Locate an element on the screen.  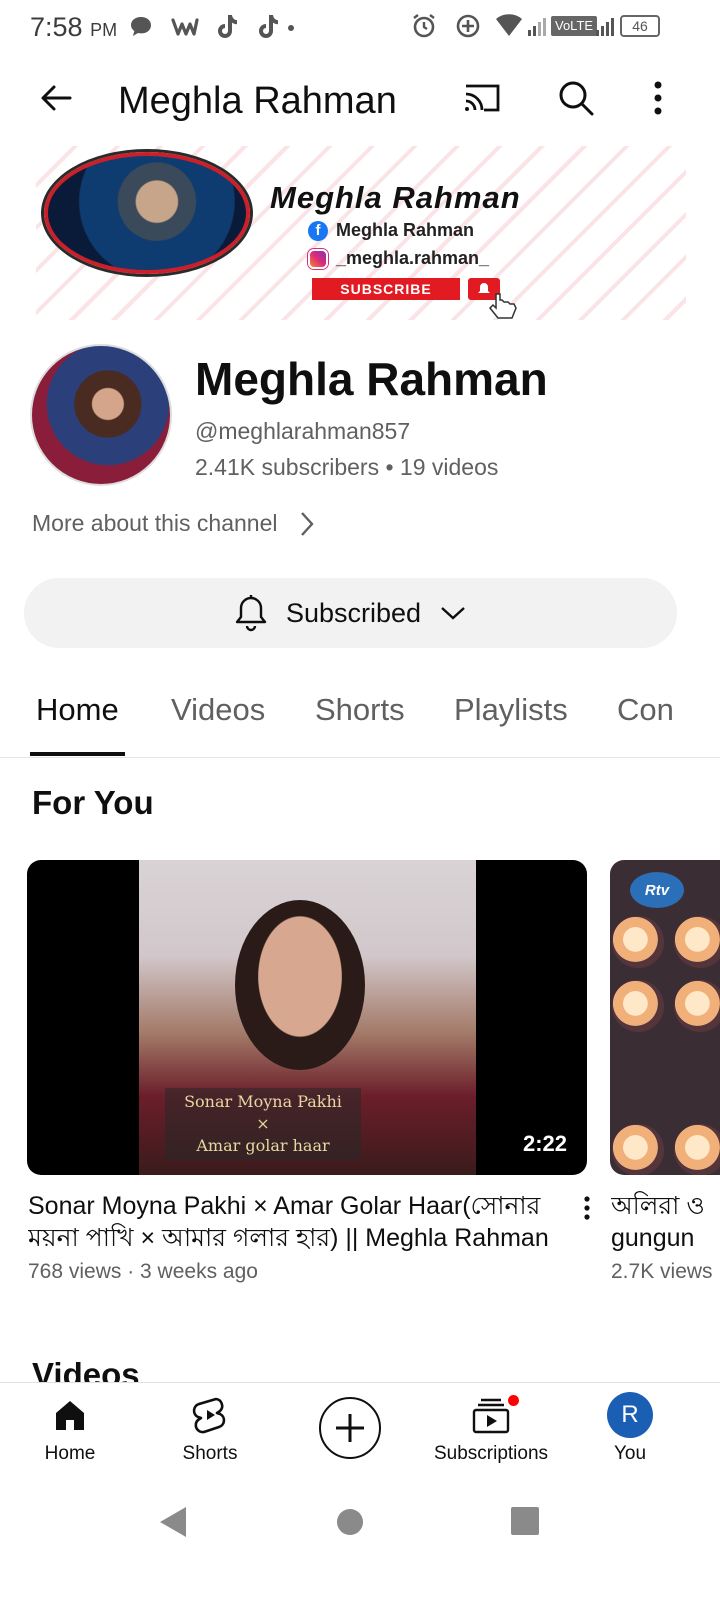
banner-facebook-line: f Meghla Rahman is located at coordinates (391, 230).